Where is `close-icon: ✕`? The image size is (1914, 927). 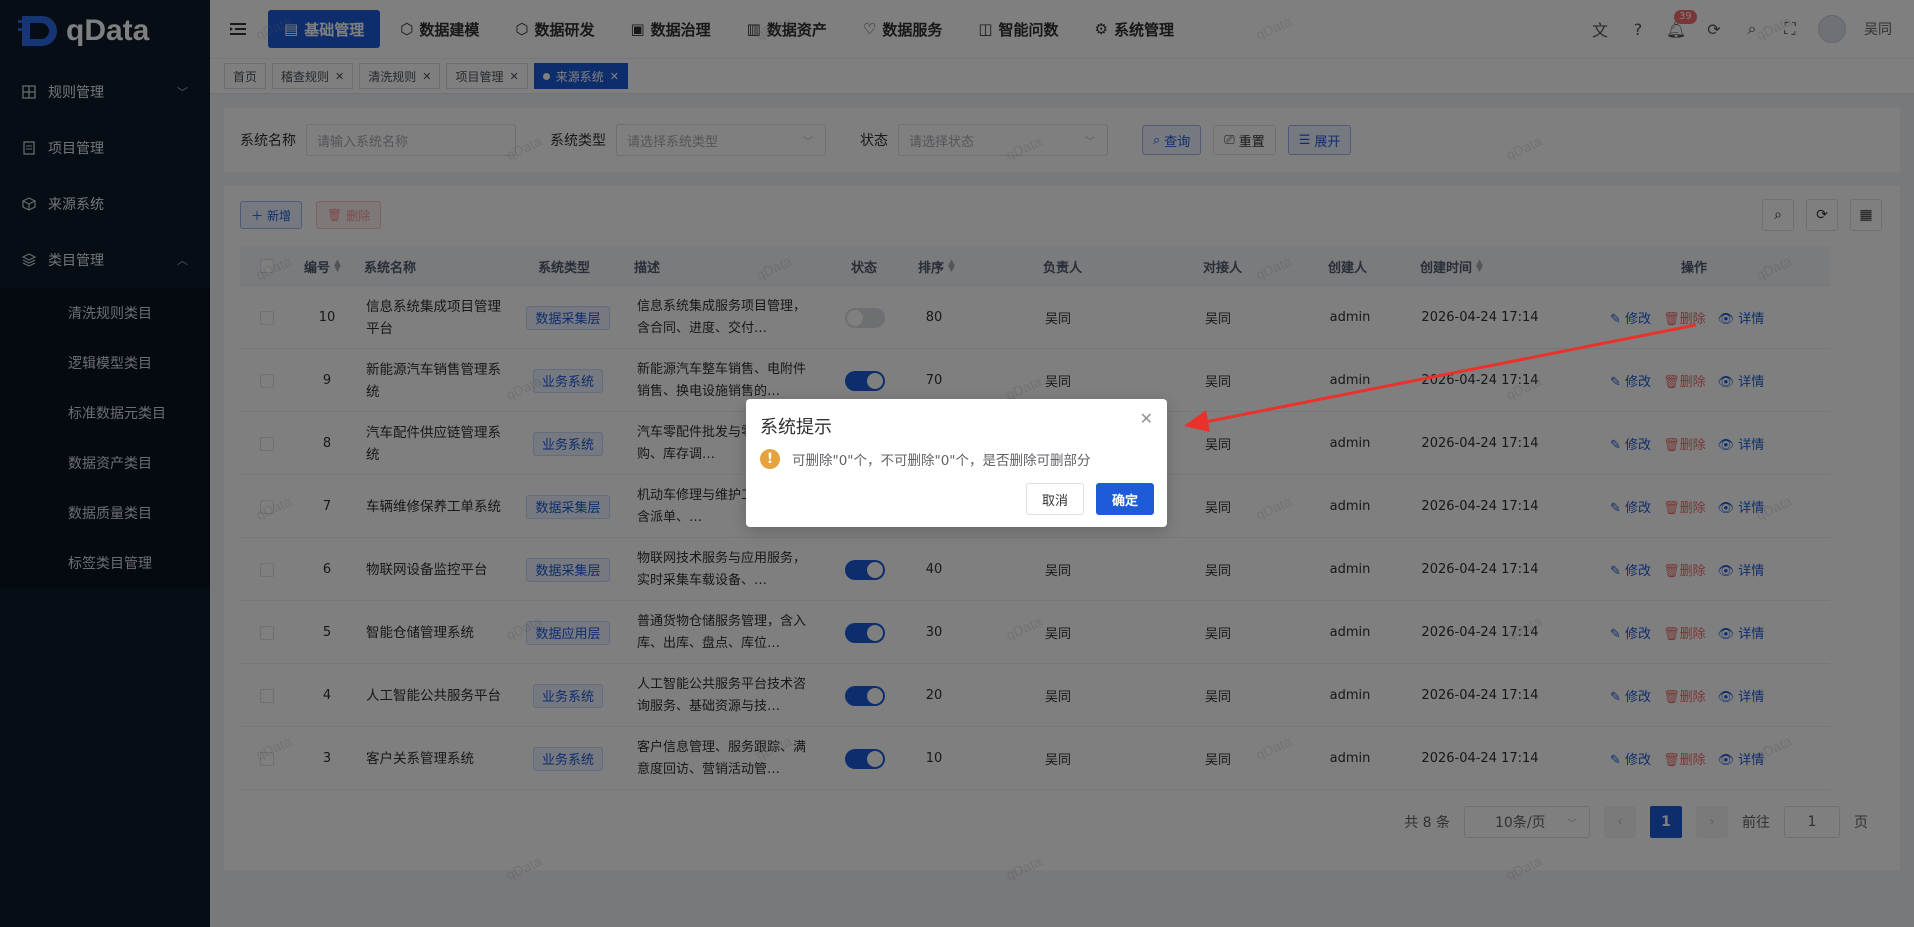
close-icon: ✕ is located at coordinates (1146, 418).